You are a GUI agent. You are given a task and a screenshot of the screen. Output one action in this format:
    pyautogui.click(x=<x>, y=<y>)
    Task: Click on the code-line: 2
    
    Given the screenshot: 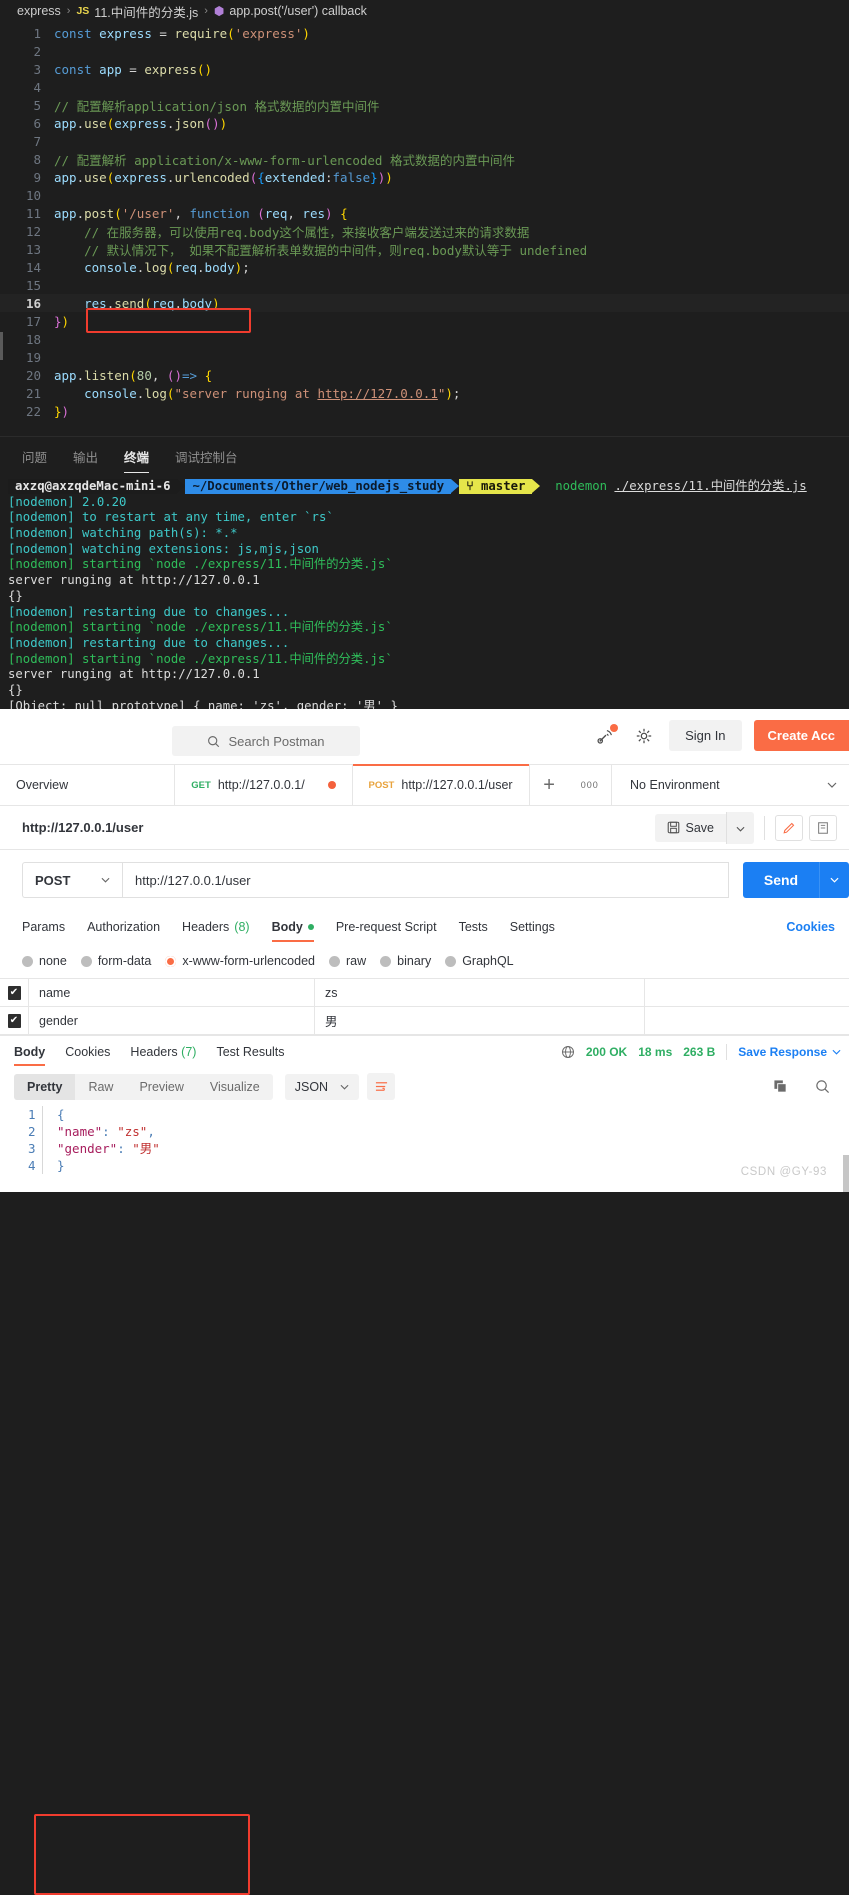 What is the action you would take?
    pyautogui.click(x=424, y=51)
    